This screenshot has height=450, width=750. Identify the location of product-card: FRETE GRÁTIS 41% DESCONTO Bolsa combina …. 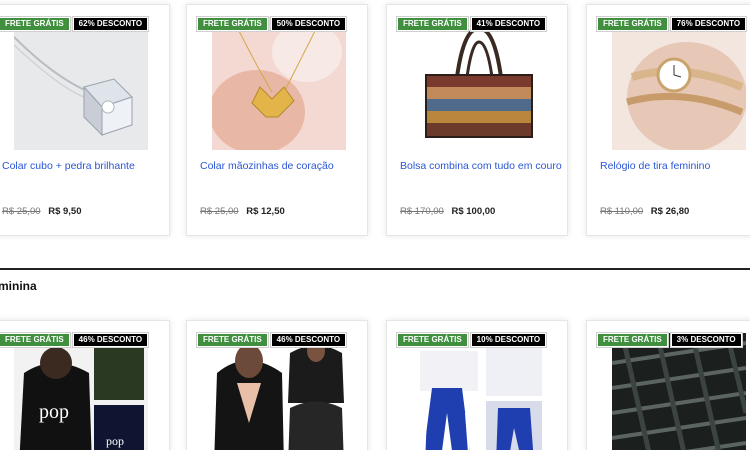
(477, 120).